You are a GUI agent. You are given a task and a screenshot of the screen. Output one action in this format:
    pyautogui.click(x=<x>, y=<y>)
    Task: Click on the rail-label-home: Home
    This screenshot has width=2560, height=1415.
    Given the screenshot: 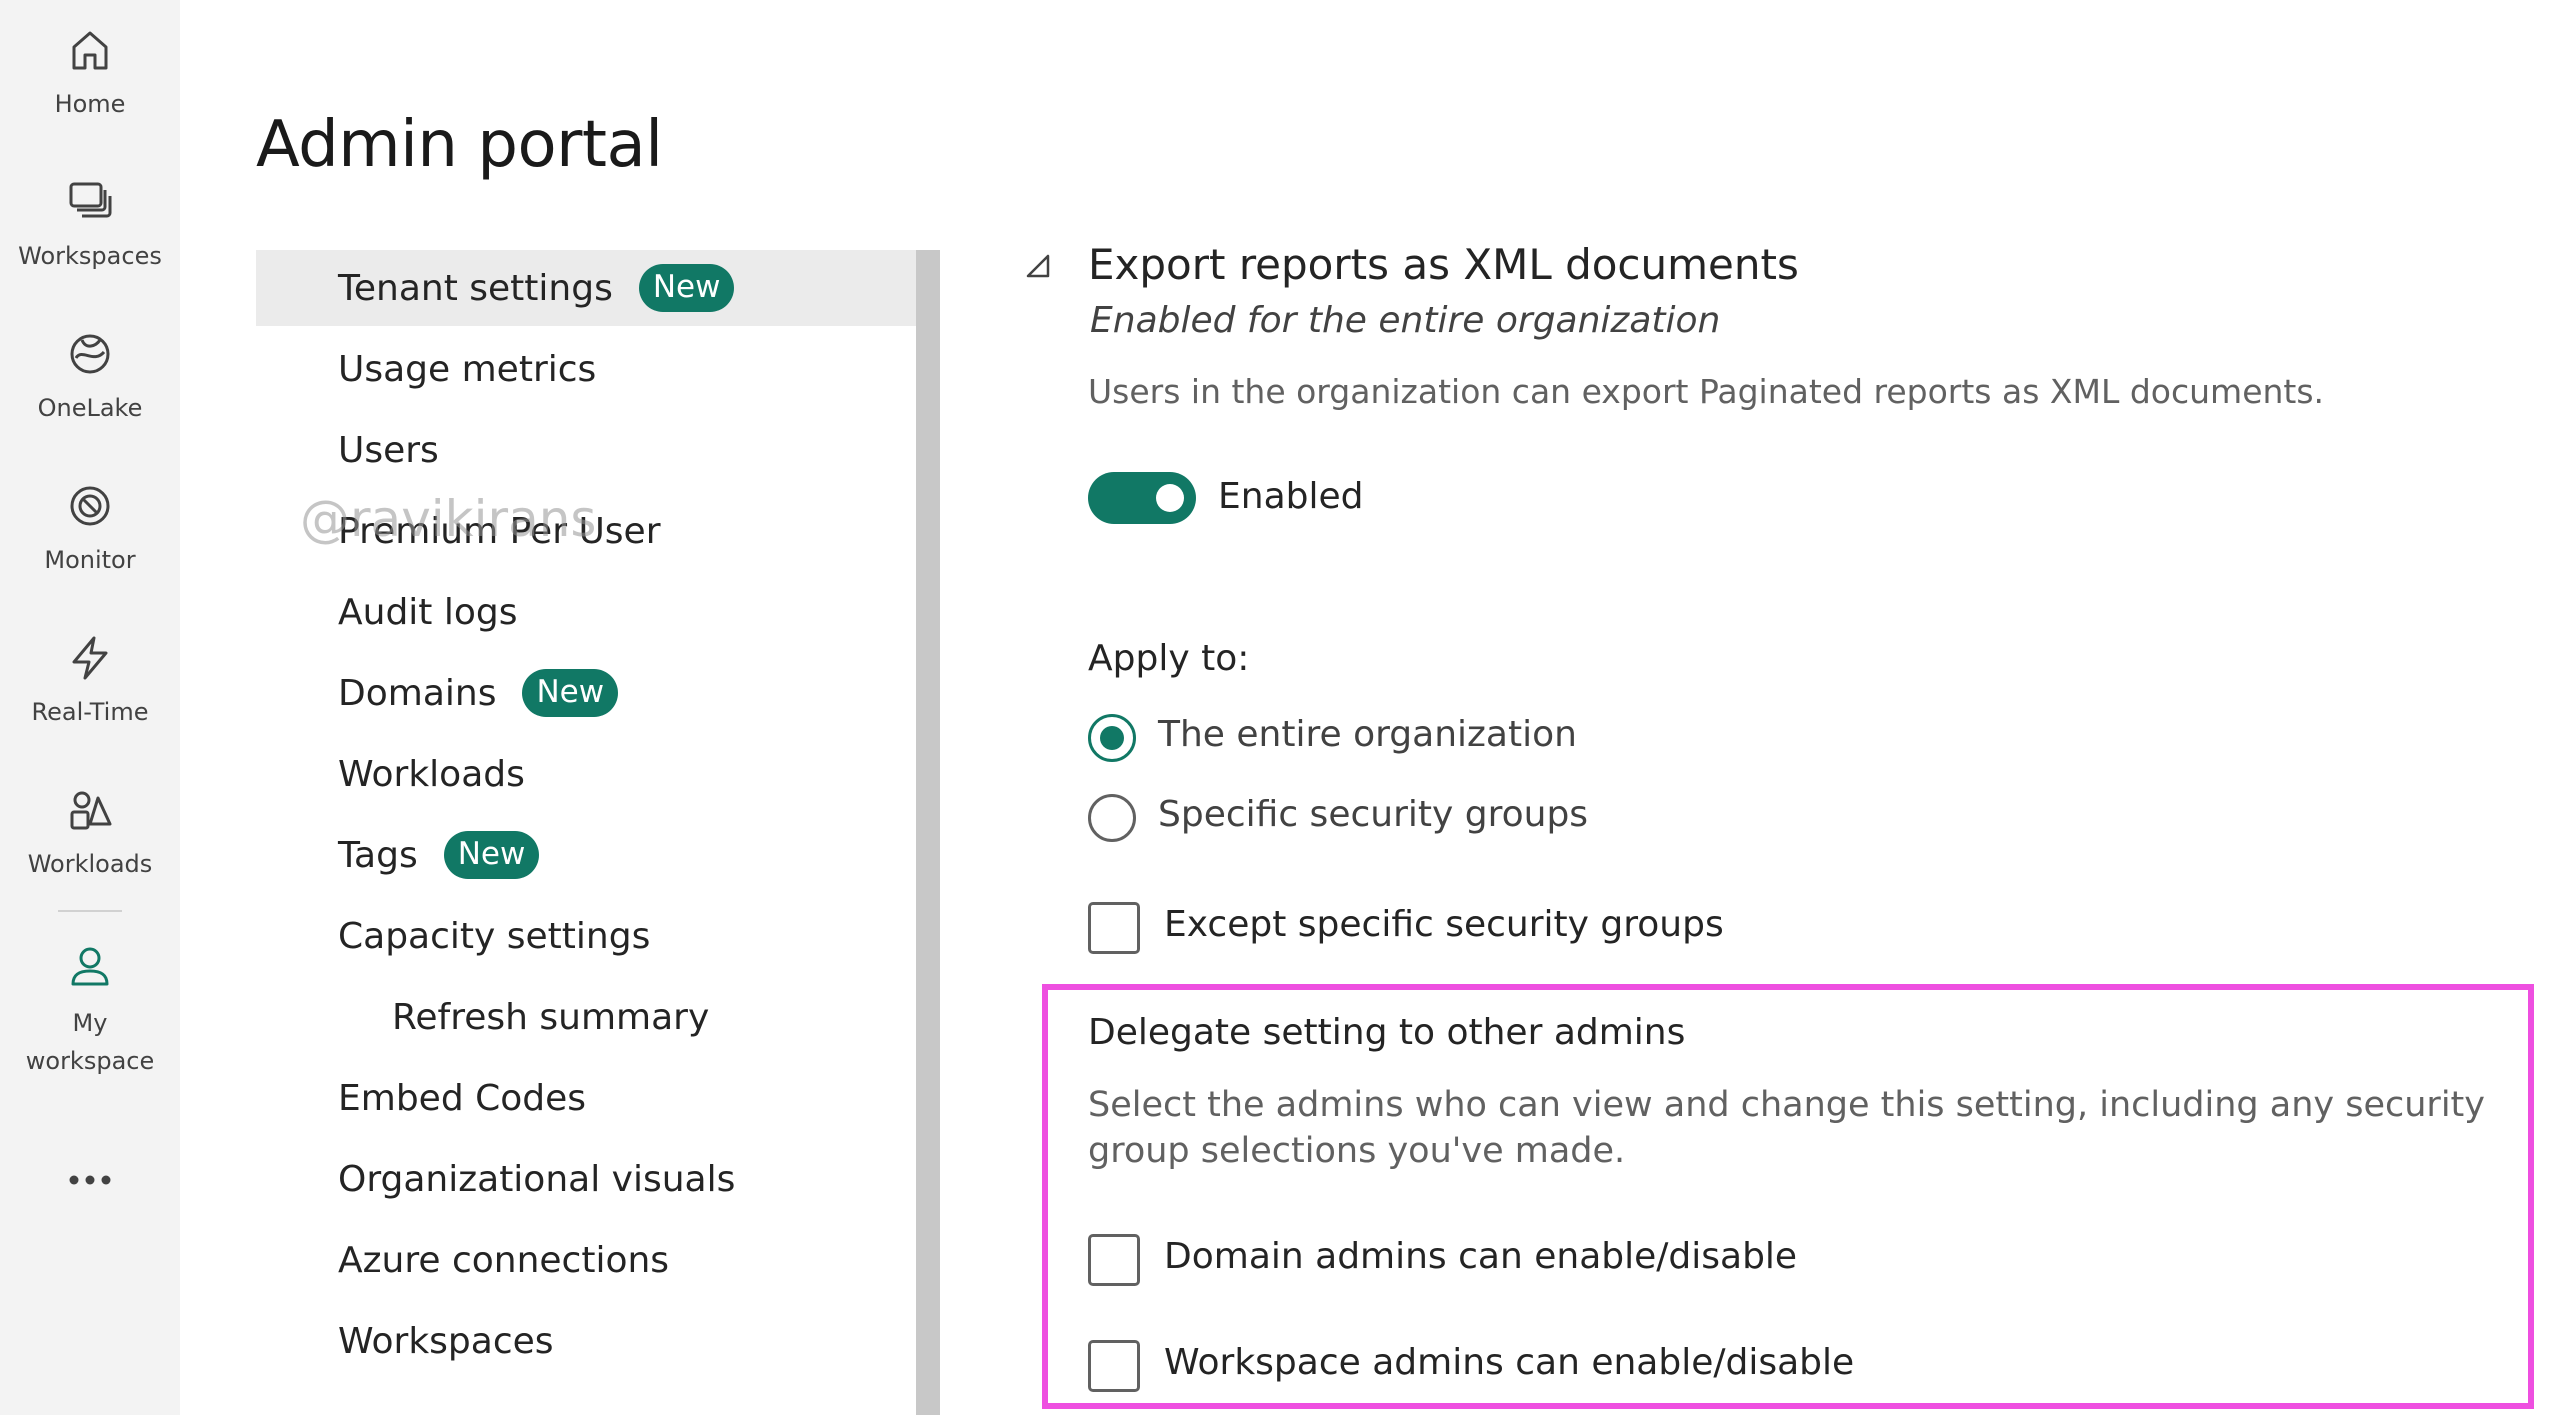 What is the action you would take?
    pyautogui.click(x=90, y=104)
    